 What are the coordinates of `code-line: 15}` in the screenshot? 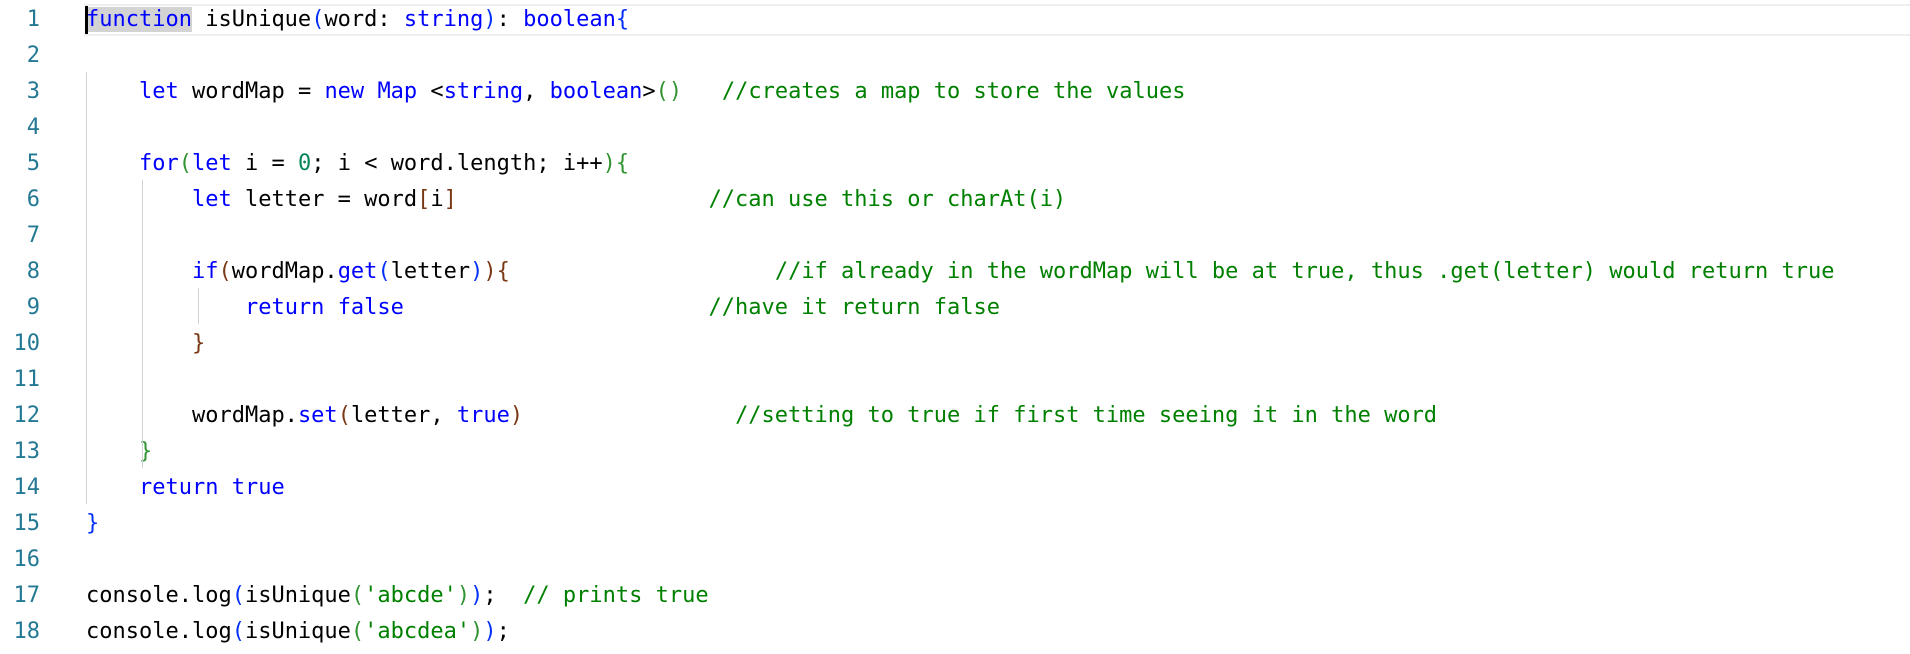 It's located at (955, 524).